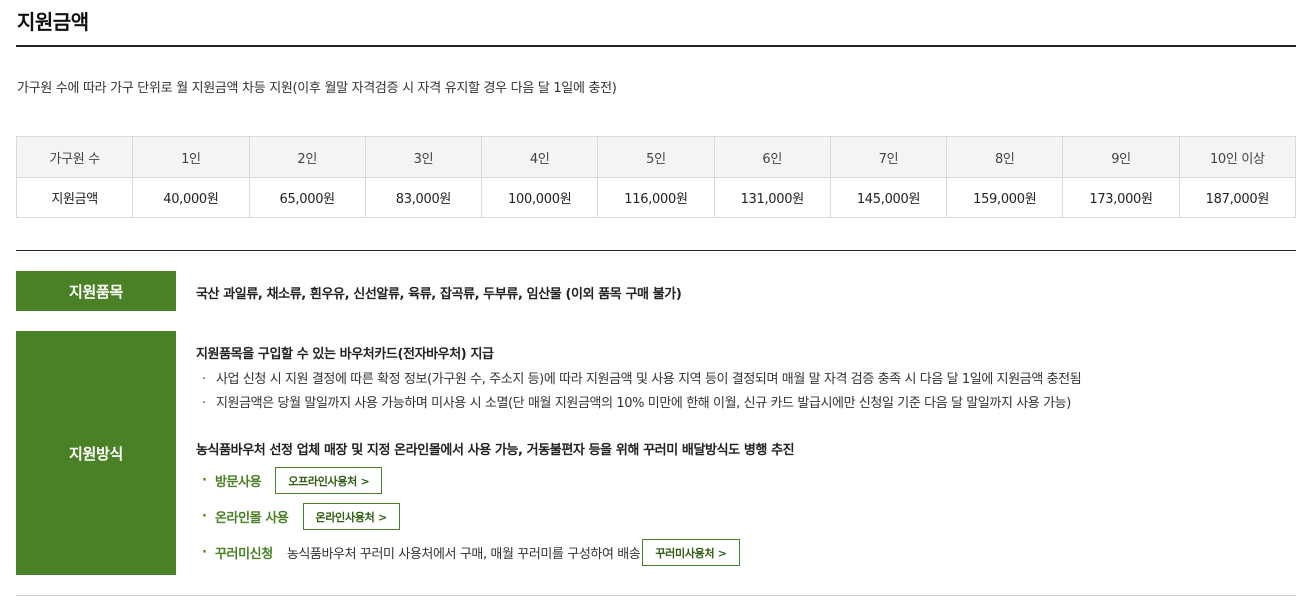  I want to click on table-cell: 40,000원, so click(191, 197).